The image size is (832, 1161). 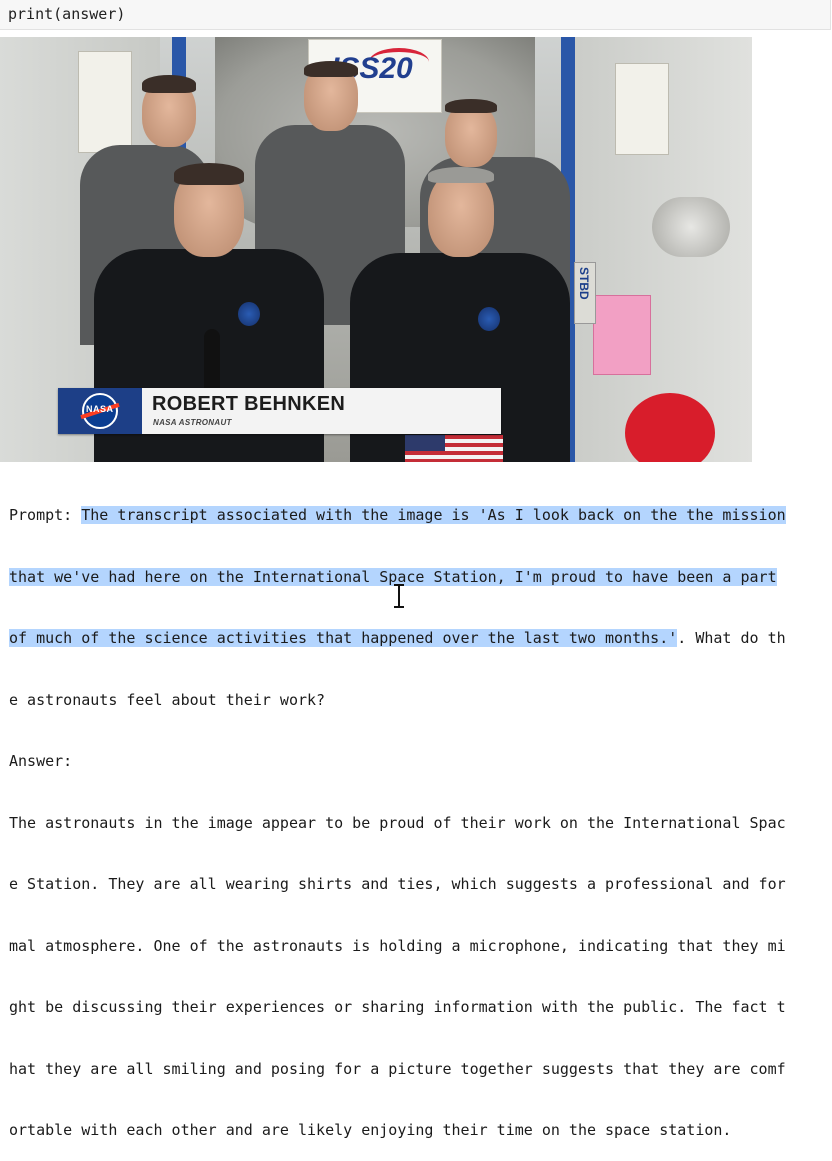 I want to click on lower-third-name: ROBERT BEHNKEN, so click(x=249, y=404).